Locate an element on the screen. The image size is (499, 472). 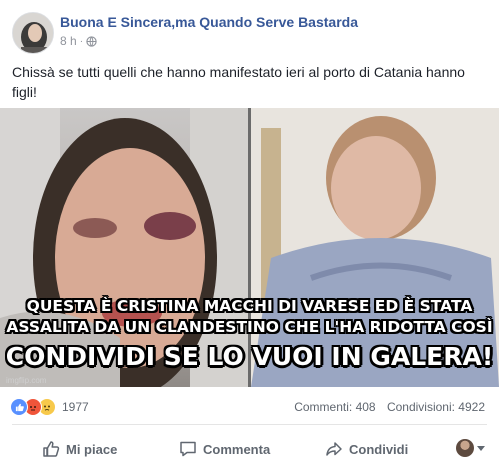
post-time: 8 h is located at coordinates (68, 41).